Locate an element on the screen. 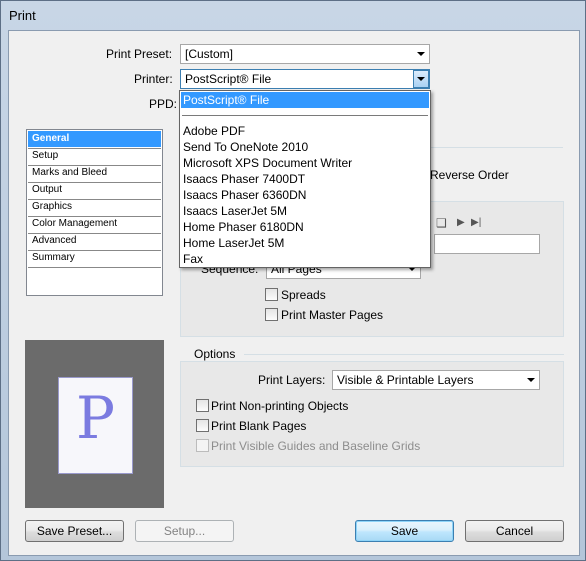 The image size is (586, 561). page-range-input is located at coordinates (487, 244).